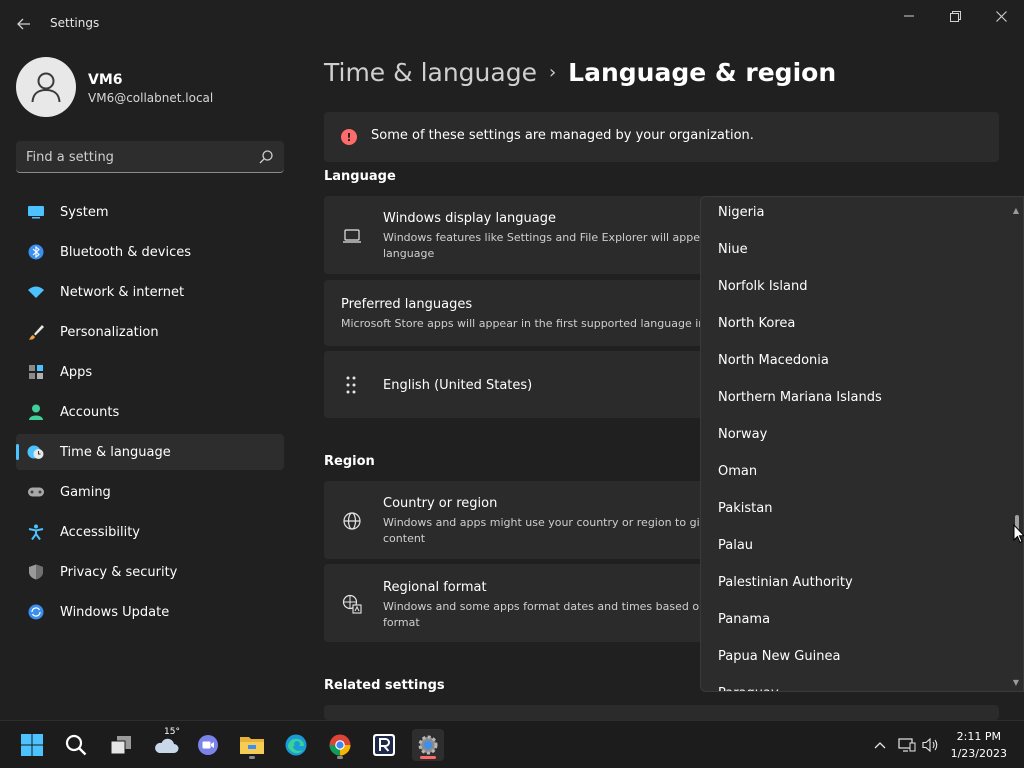 This screenshot has width=1024, height=768. What do you see at coordinates (172, 732) in the screenshot?
I see `weather-temperature: 15°` at bounding box center [172, 732].